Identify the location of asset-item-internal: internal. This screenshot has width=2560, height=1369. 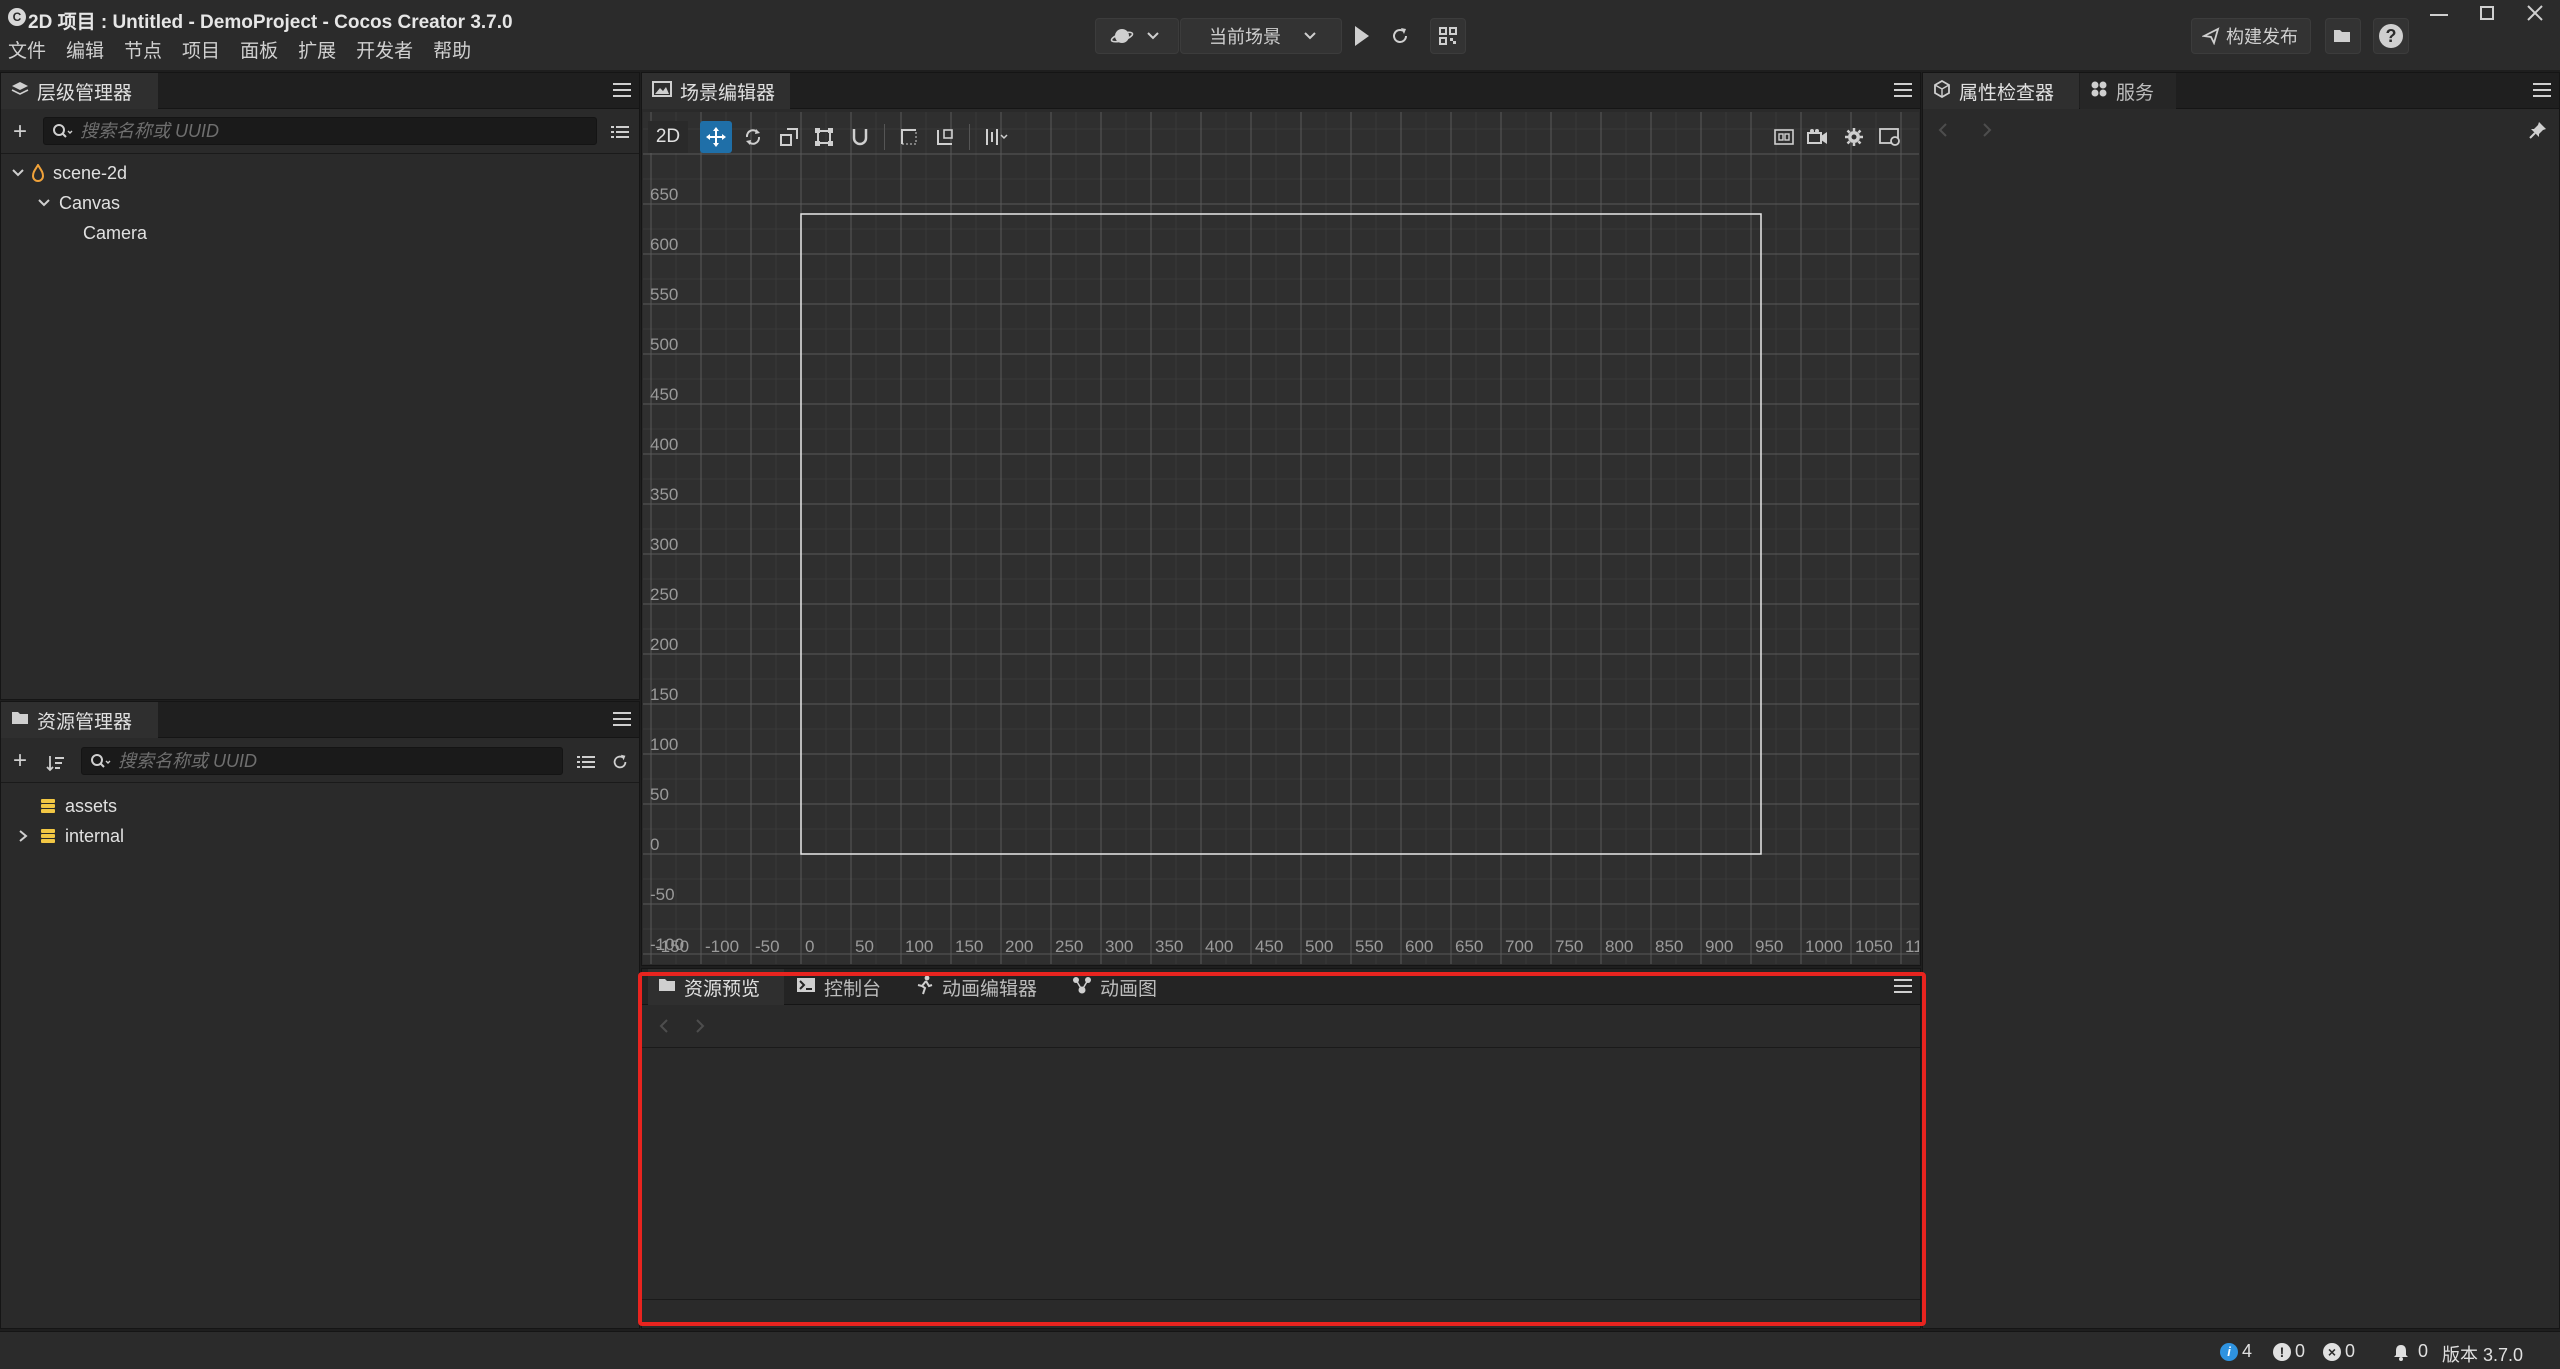
(70, 836).